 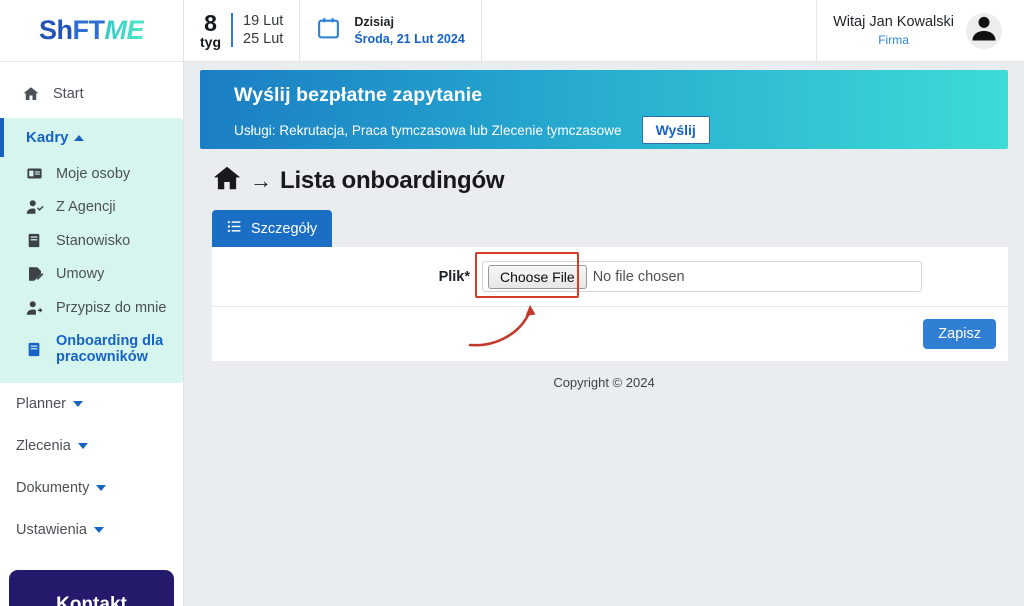 What do you see at coordinates (210, 42) in the screenshot?
I see `week-unit: tyg` at bounding box center [210, 42].